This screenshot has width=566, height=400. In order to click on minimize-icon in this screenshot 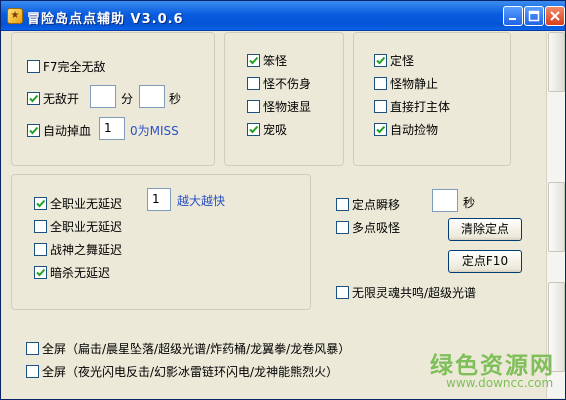, I will do `click(512, 19)`.